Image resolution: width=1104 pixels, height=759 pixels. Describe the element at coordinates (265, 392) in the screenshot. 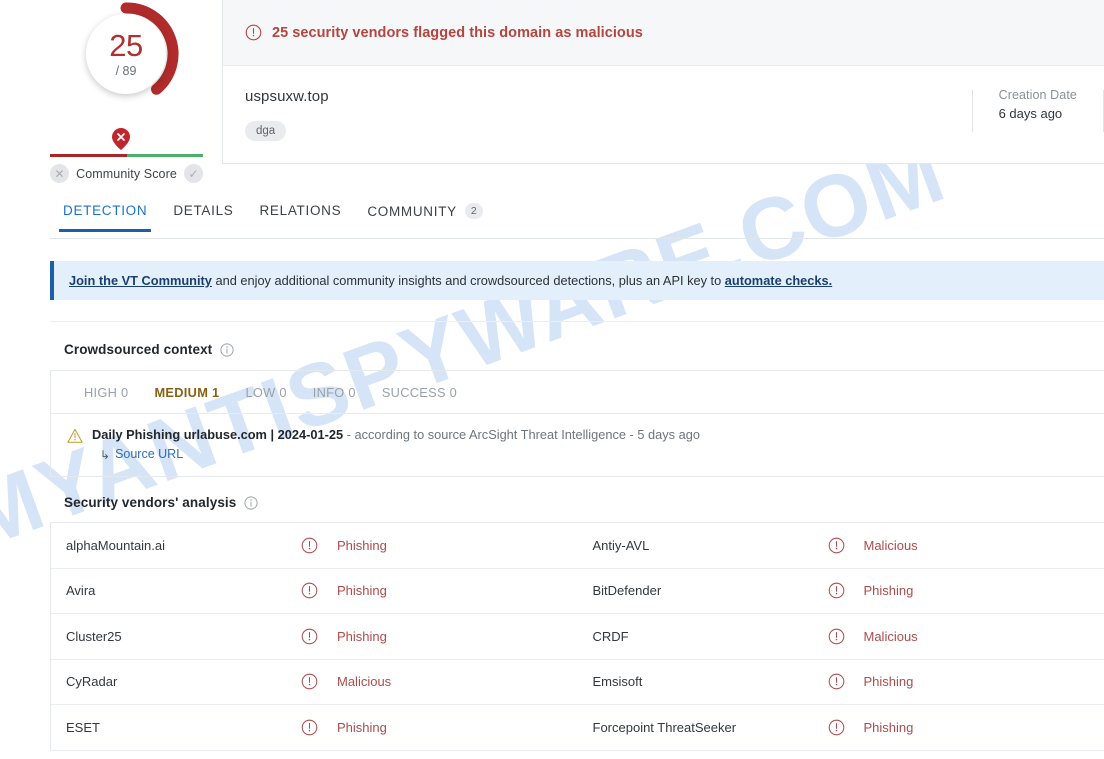

I see `severity-low: LOW 0` at that location.